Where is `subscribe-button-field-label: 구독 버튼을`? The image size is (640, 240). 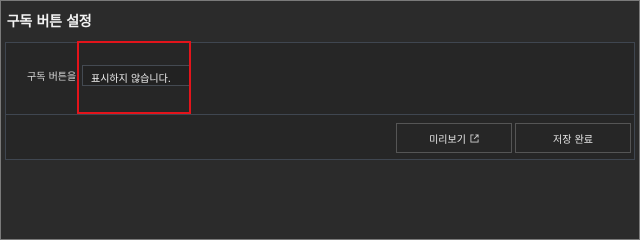
subscribe-button-field-label: 구독 버튼을 is located at coordinates (52, 77).